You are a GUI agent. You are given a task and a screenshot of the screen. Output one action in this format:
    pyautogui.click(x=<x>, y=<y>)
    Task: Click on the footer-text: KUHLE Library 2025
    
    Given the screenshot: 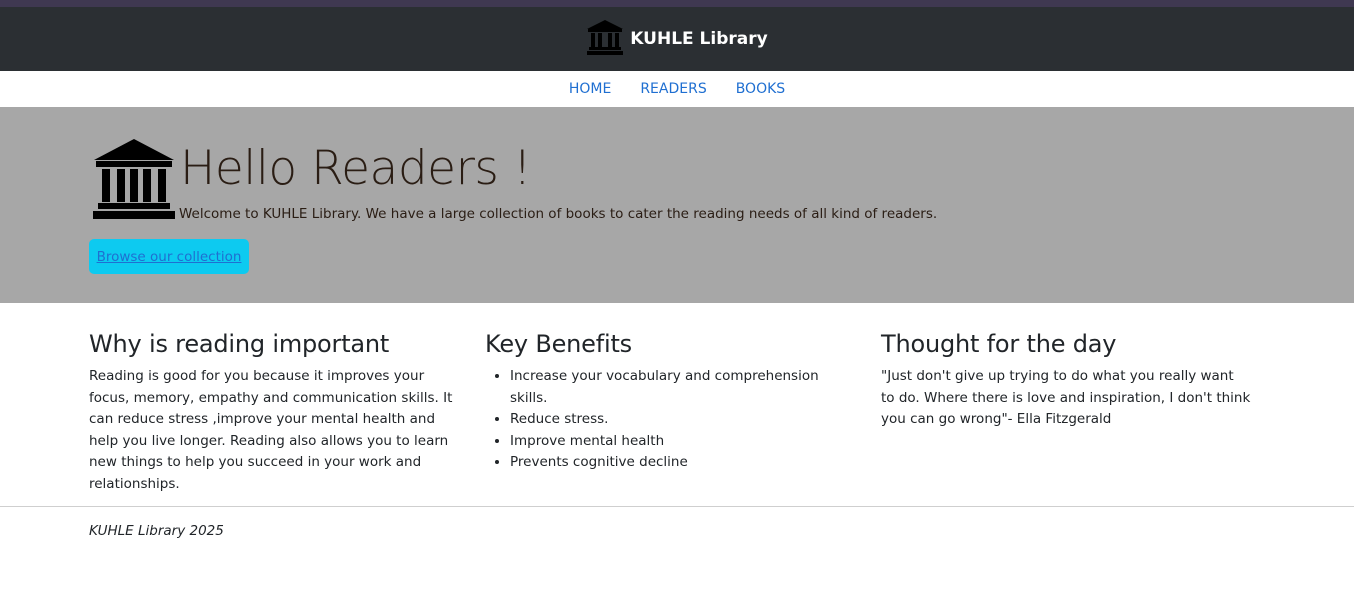 What is the action you would take?
    pyautogui.click(x=156, y=531)
    